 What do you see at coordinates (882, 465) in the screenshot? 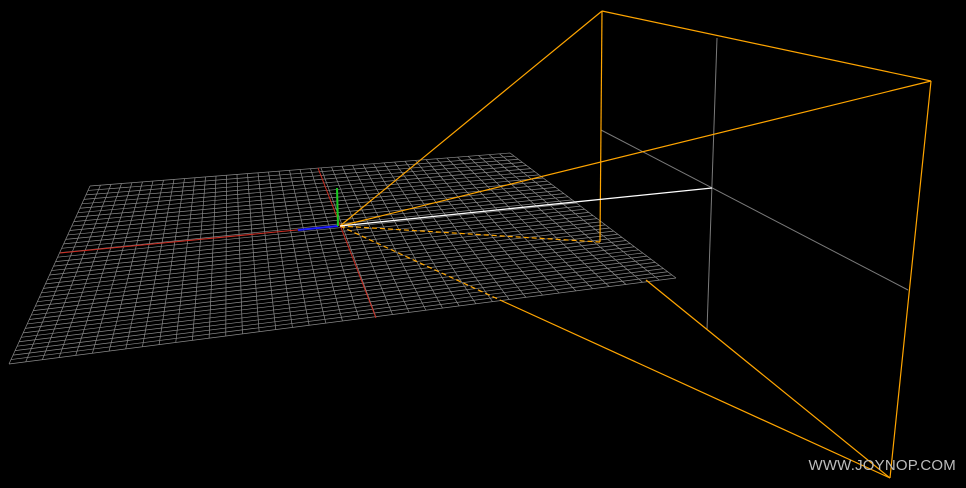
I see `watermark-text: WWW.JOYNOP.COM` at bounding box center [882, 465].